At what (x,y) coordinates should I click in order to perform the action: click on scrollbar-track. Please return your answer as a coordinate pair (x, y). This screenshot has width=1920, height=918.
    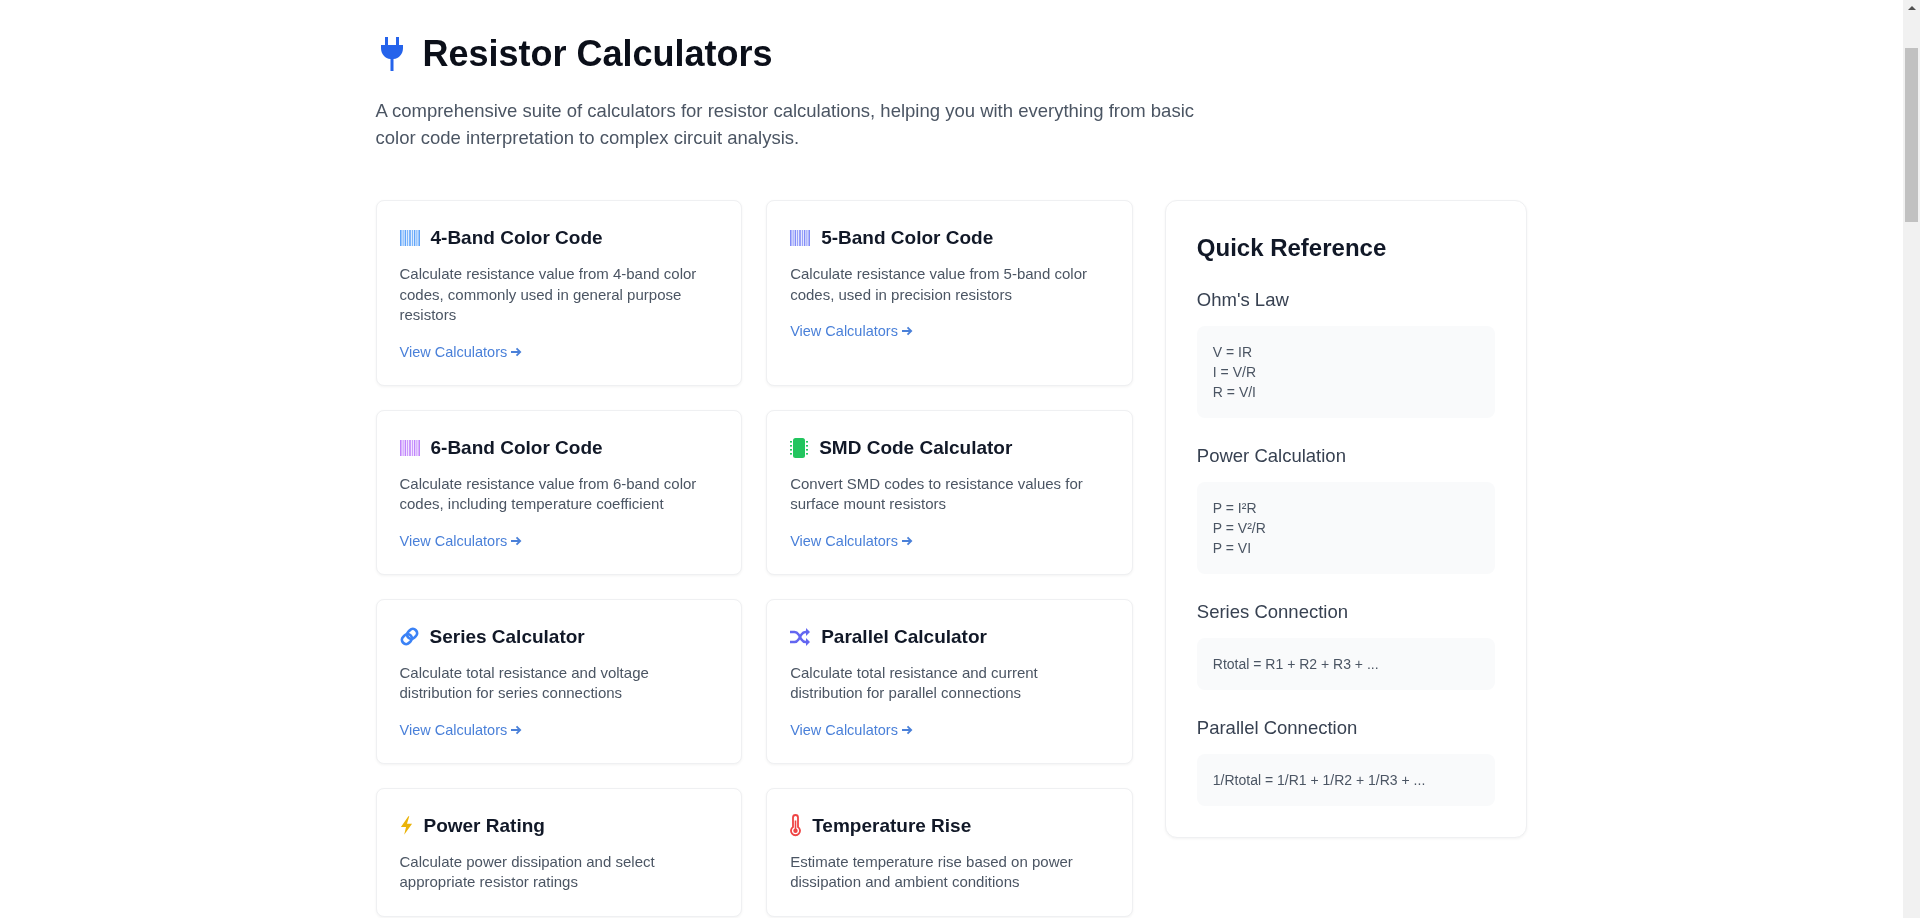
    Looking at the image, I should click on (1911, 459).